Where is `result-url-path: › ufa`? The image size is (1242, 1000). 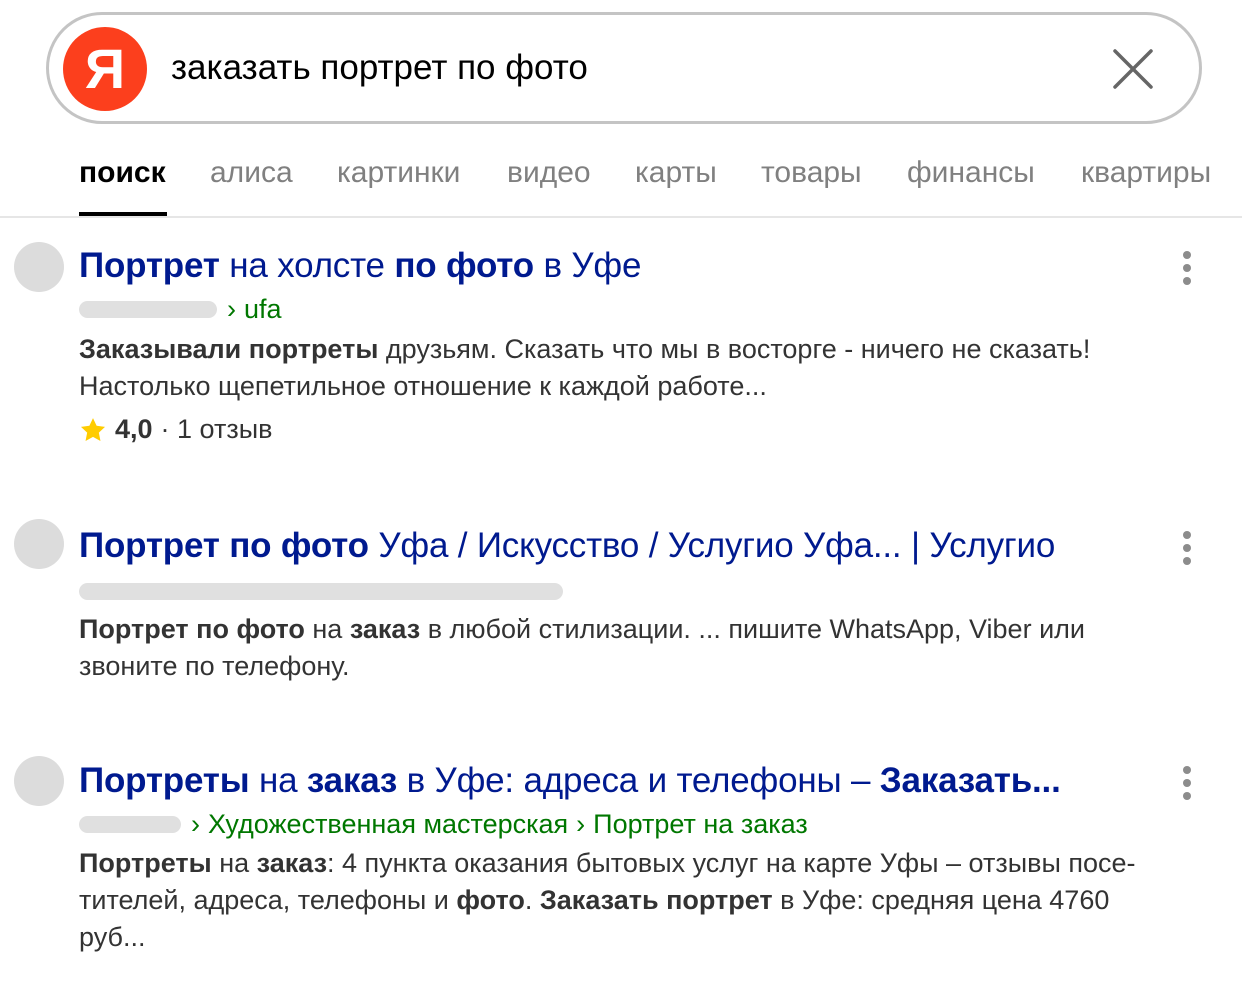
result-url-path: › ufa is located at coordinates (180, 309).